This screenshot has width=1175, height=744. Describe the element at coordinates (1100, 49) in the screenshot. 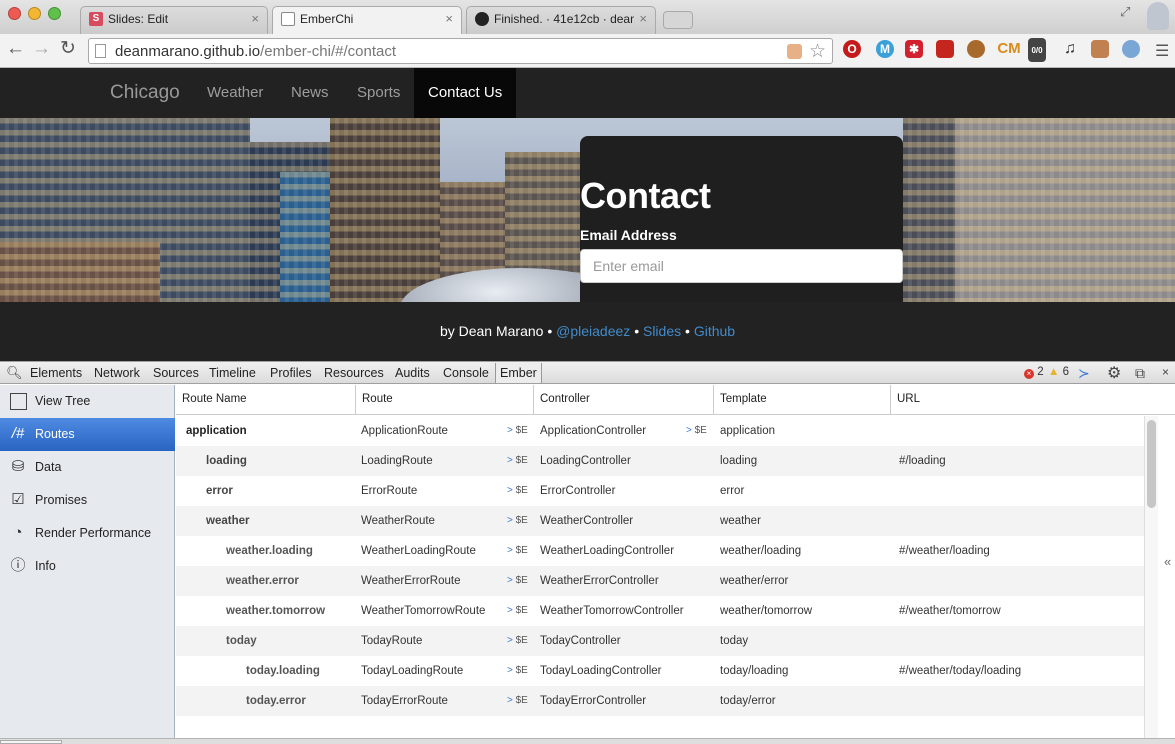

I see `clapper-icon` at that location.